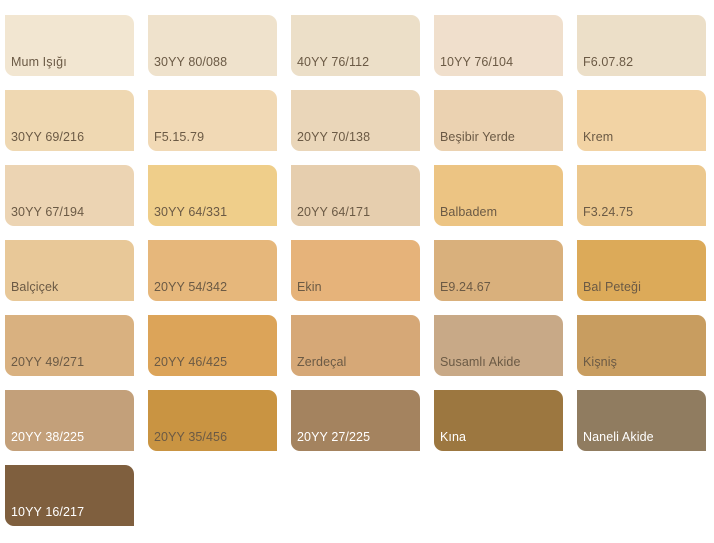 This screenshot has width=714, height=543. I want to click on swatch-label: Balçiçek, so click(35, 287).